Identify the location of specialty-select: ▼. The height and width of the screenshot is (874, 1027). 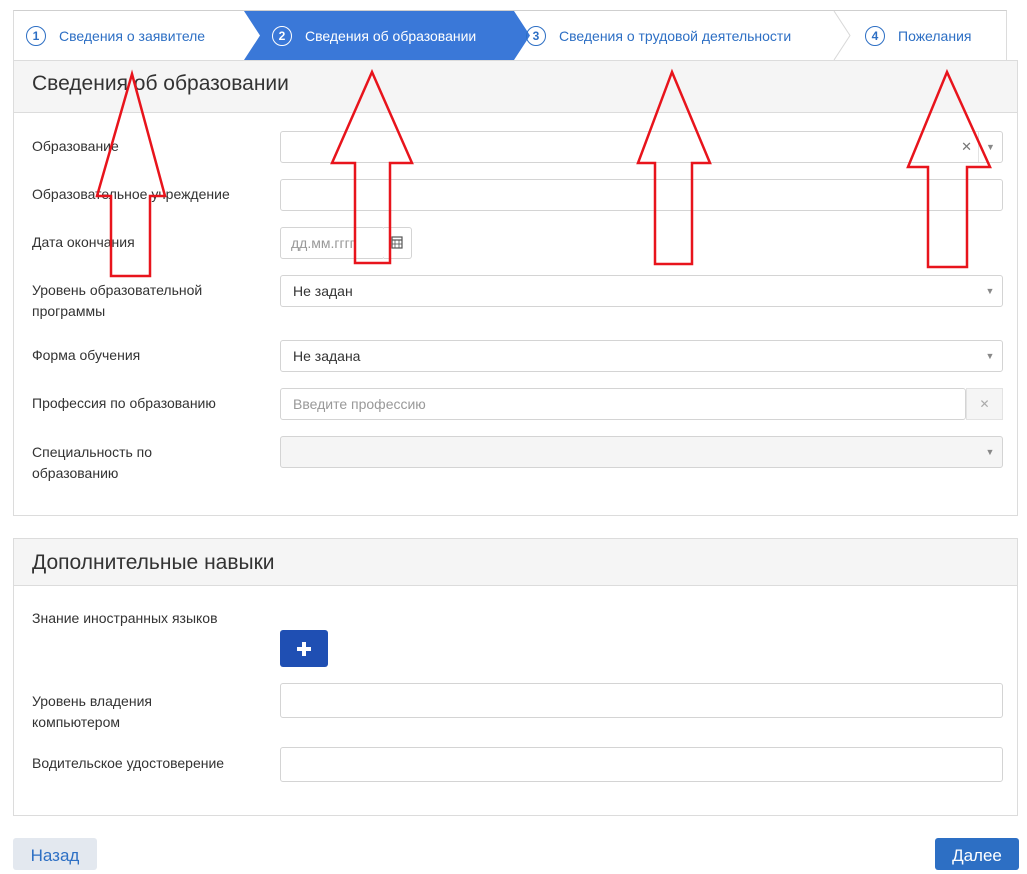
(641, 452).